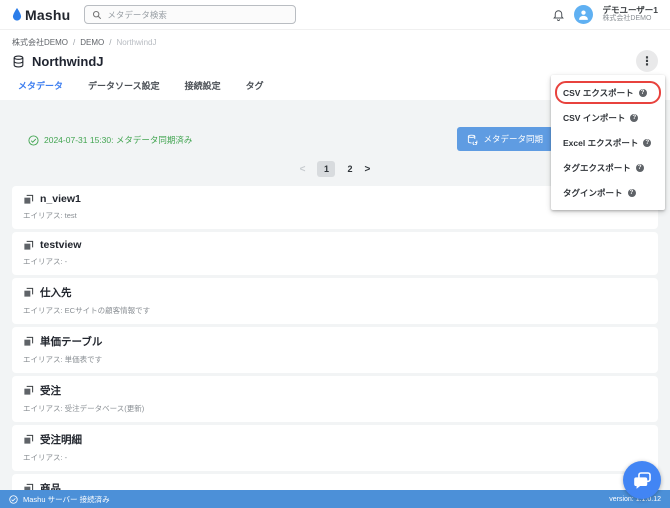 This screenshot has height=508, width=670. Describe the element at coordinates (63, 359) in the screenshot. I see `table-alias: エイリアス: 単価表です` at that location.